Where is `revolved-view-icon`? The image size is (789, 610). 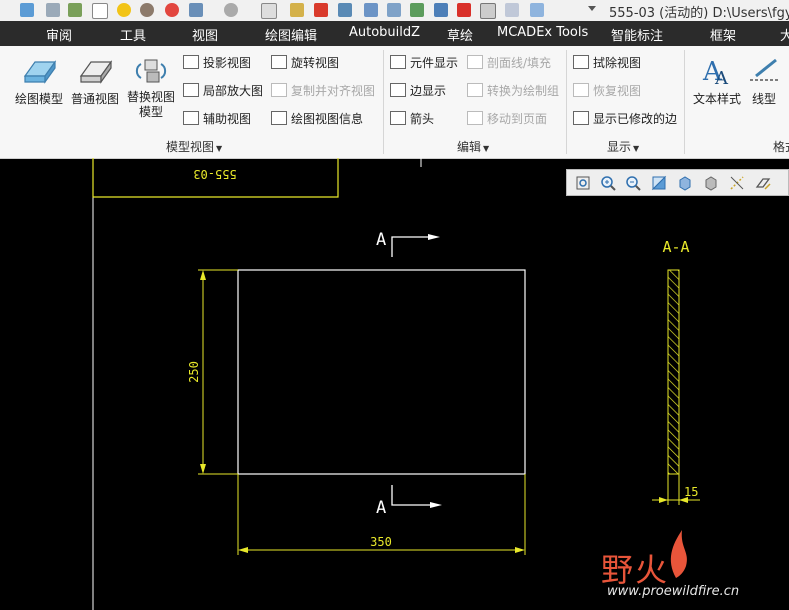
revolved-view-icon is located at coordinates (279, 62).